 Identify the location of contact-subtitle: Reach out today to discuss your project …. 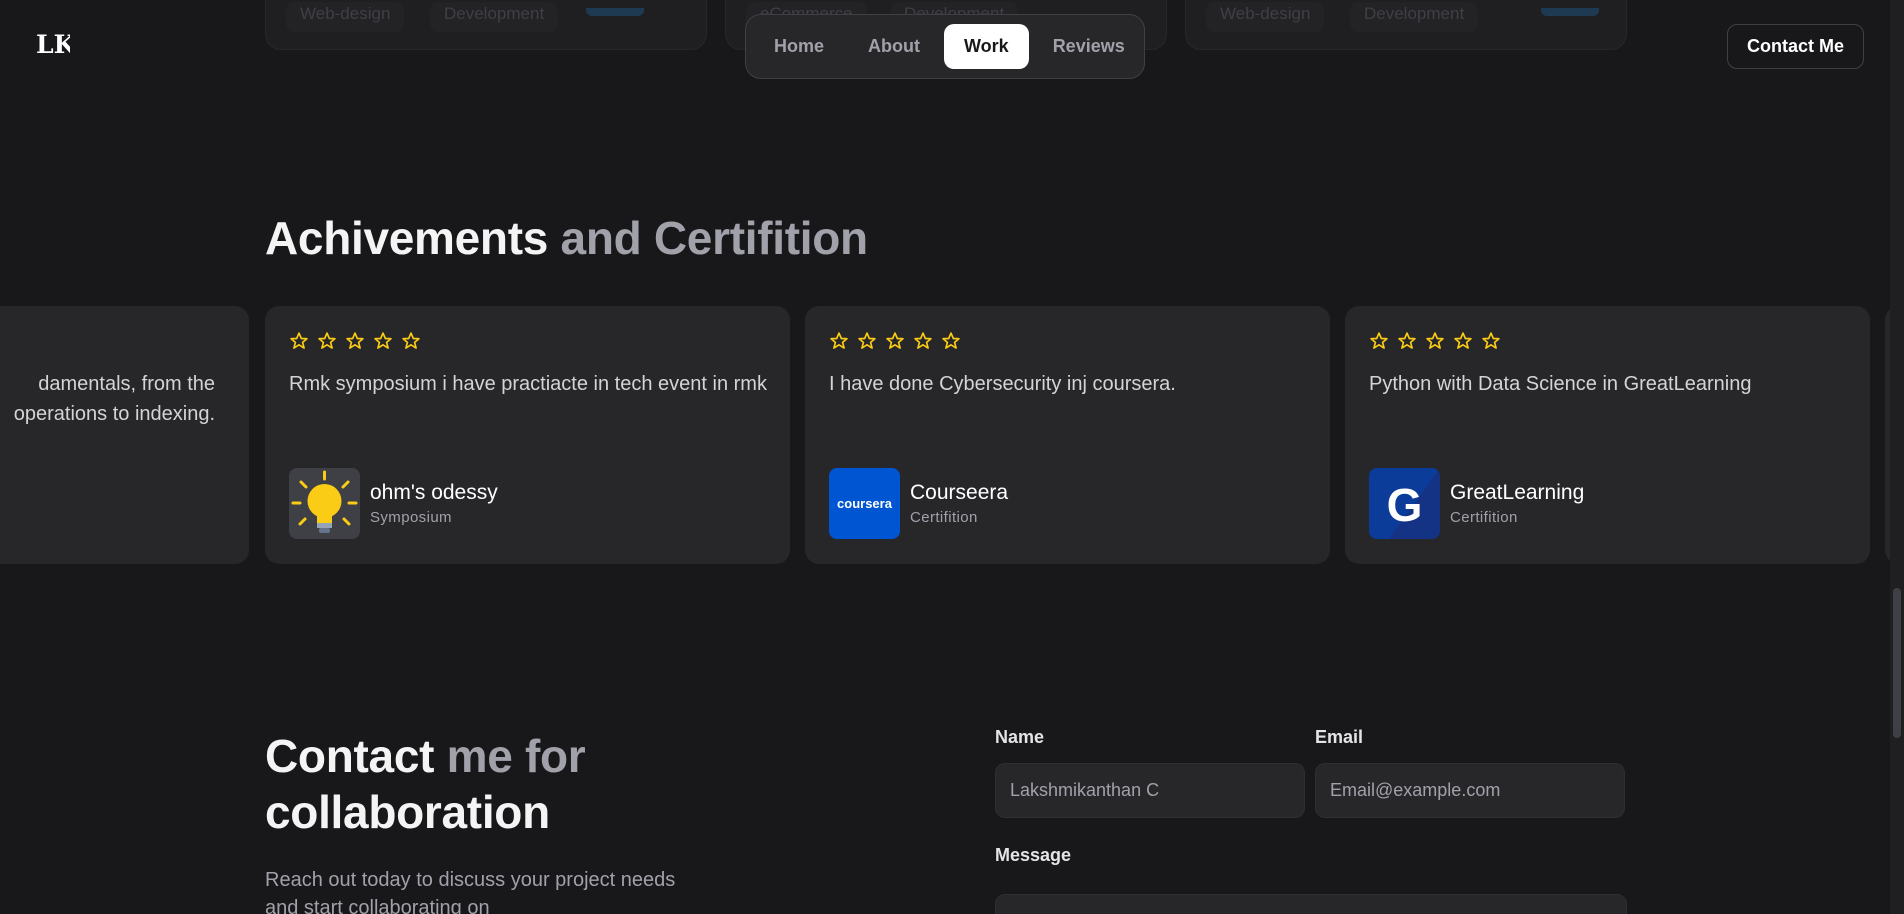
(470, 891).